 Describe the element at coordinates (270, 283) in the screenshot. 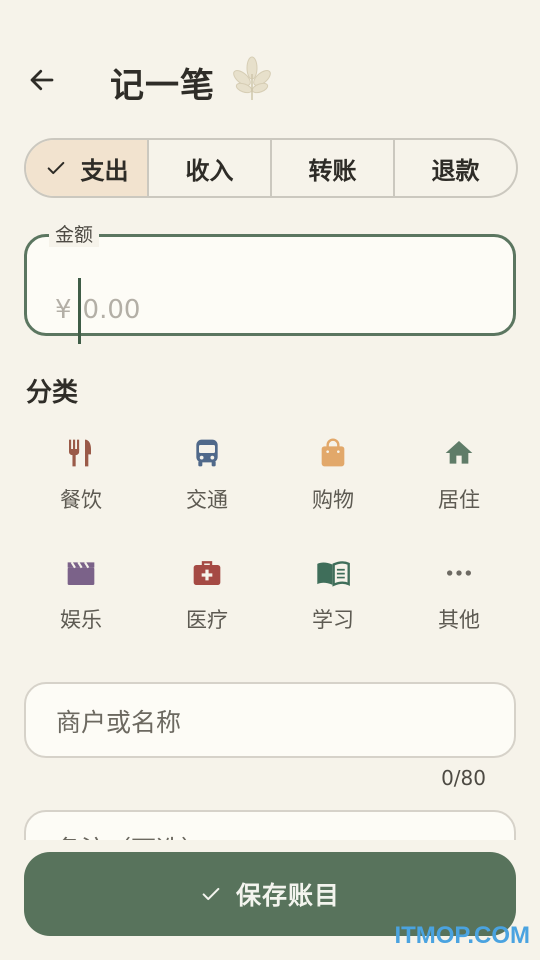

I see `amount-field: 金额 ¥ 0.00` at that location.